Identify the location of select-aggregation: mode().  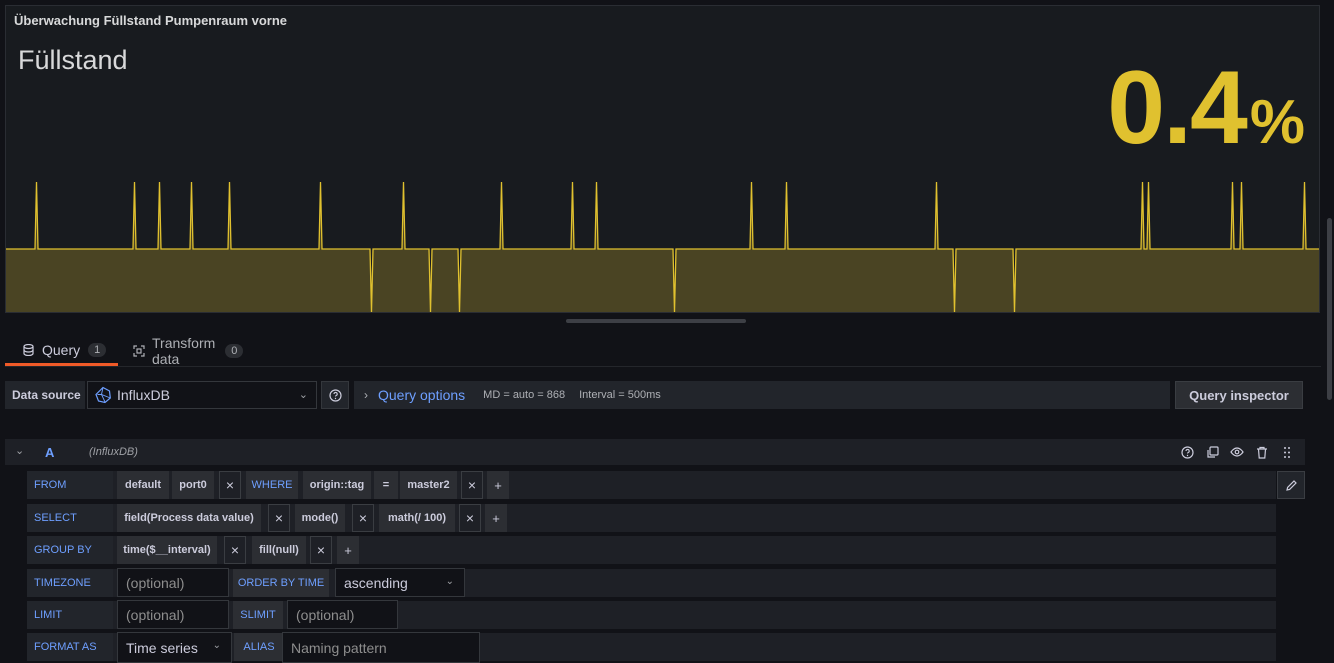
(320, 518).